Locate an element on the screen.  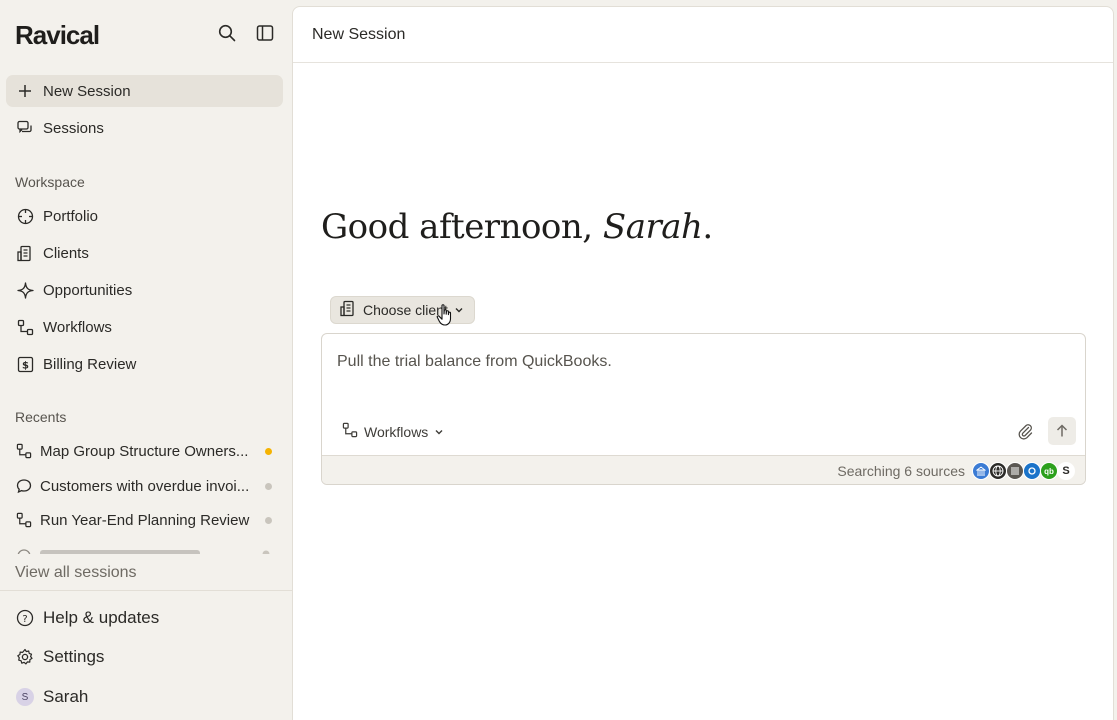
workflows-dropdown-label: Workflows is located at coordinates (396, 431).